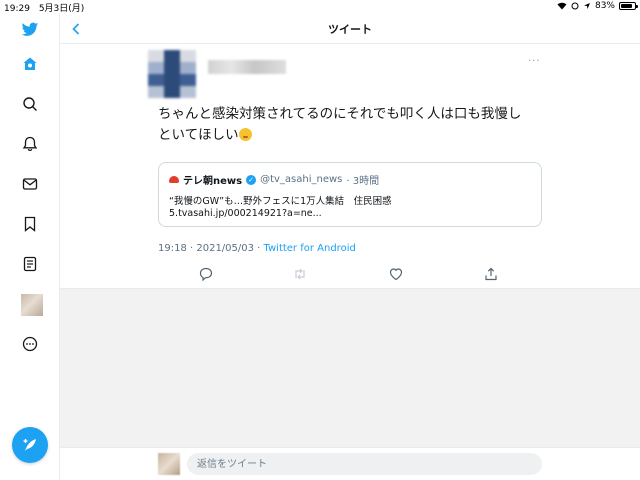 The image size is (640, 480). I want to click on sidebar, so click(30, 247).